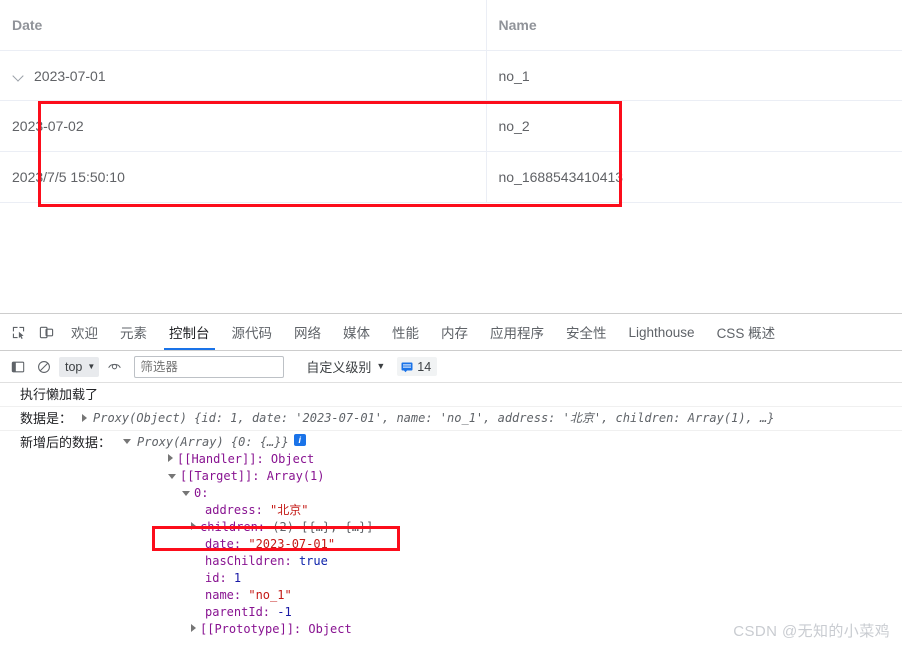 The height and width of the screenshot is (654, 902). Describe the element at coordinates (68, 177) in the screenshot. I see `cell-date-value: 2023/7/5 15:50:10` at that location.